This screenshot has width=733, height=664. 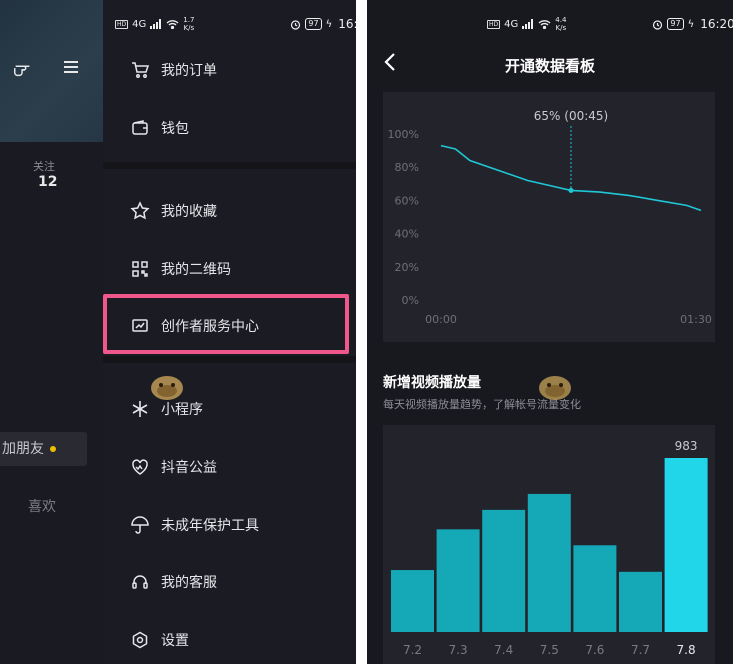 I want to click on y-tick-label: 100%, so click(x=403, y=134).